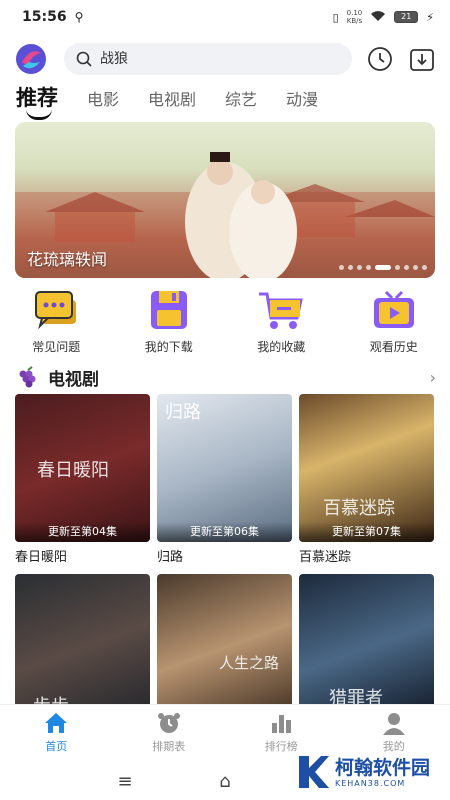 Image resolution: width=450 pixels, height=800 pixels. I want to click on poster-text: 人生之路, so click(249, 663).